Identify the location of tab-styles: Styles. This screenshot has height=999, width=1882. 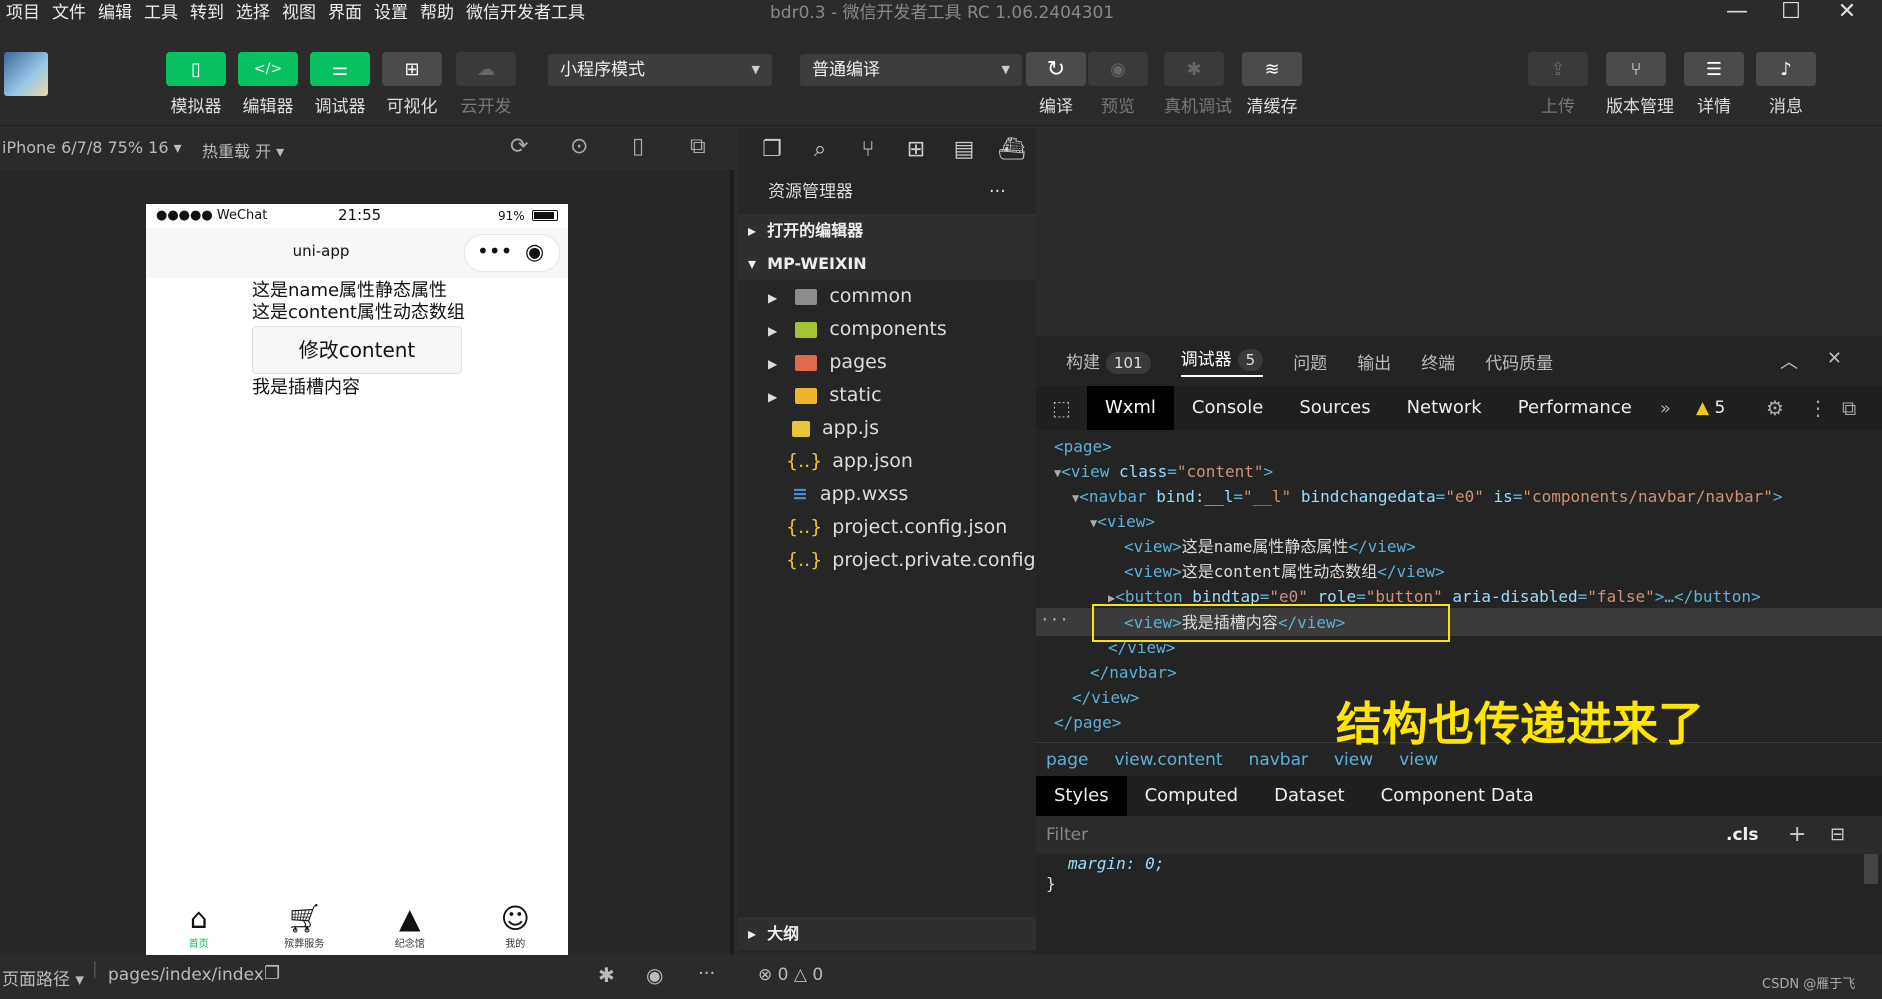
(1081, 796).